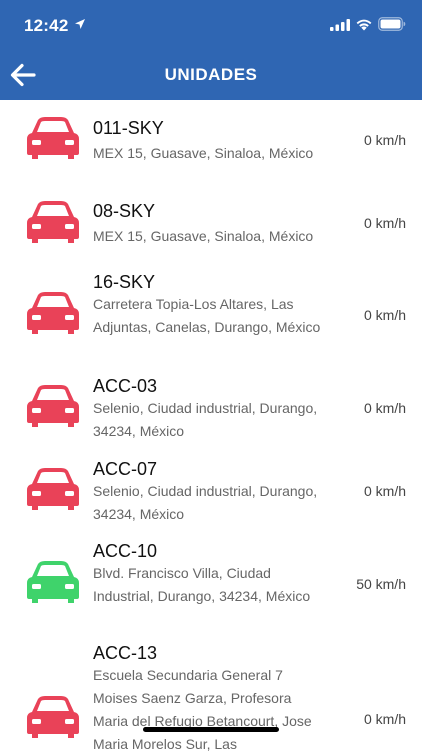 The width and height of the screenshot is (422, 756). What do you see at coordinates (211, 25) in the screenshot?
I see `status-bar: 12:42` at bounding box center [211, 25].